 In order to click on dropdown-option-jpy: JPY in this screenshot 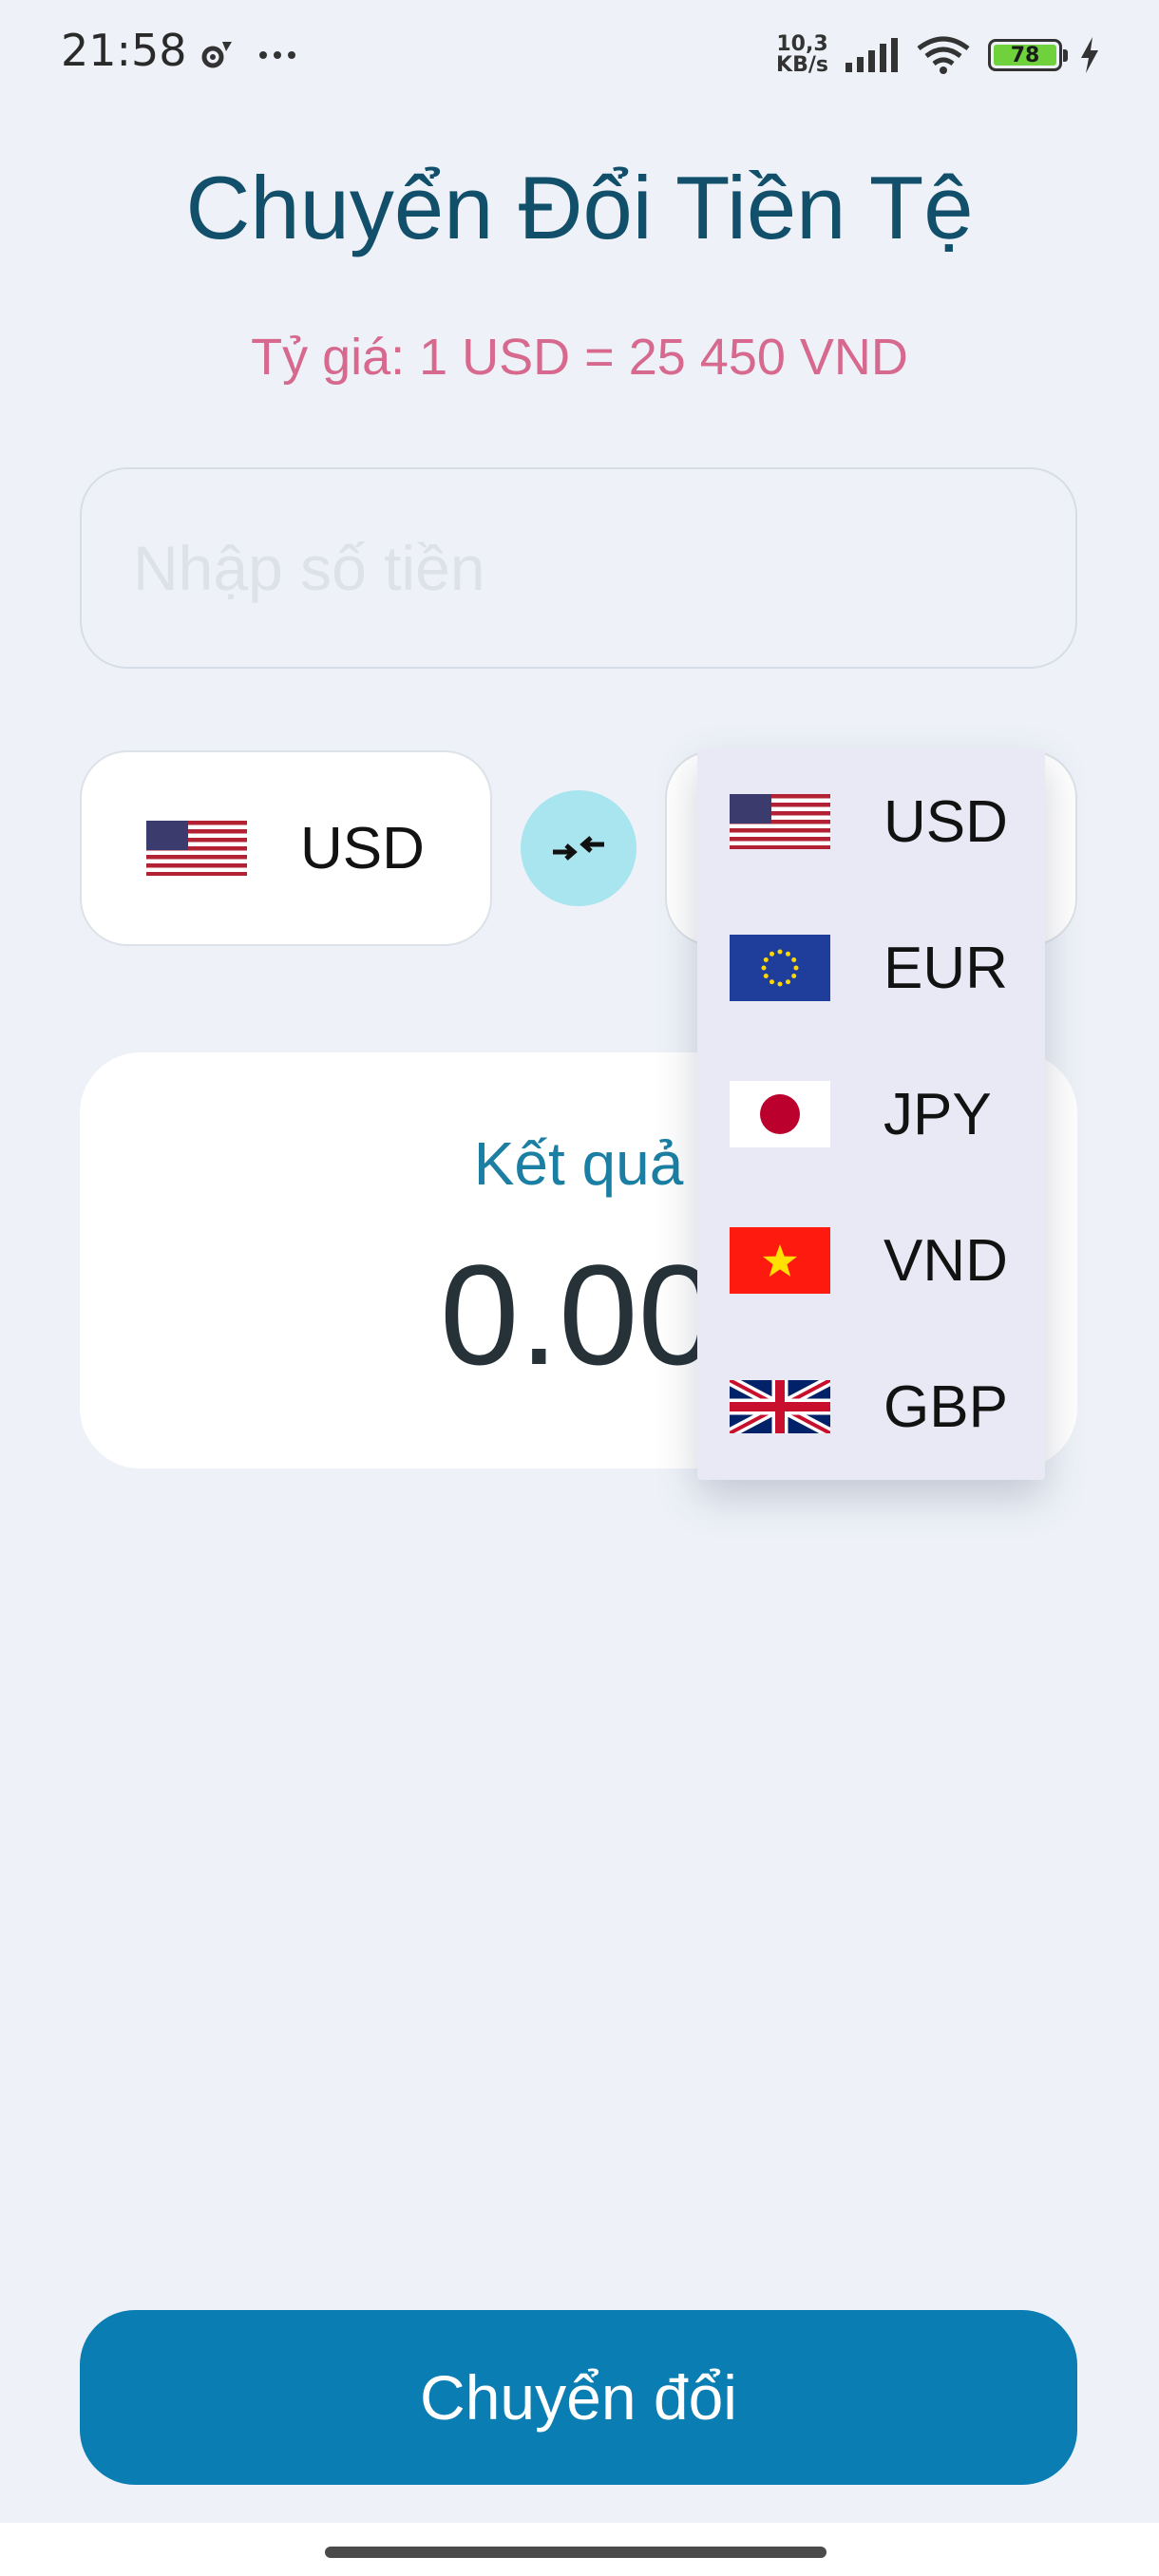, I will do `click(871, 1114)`.